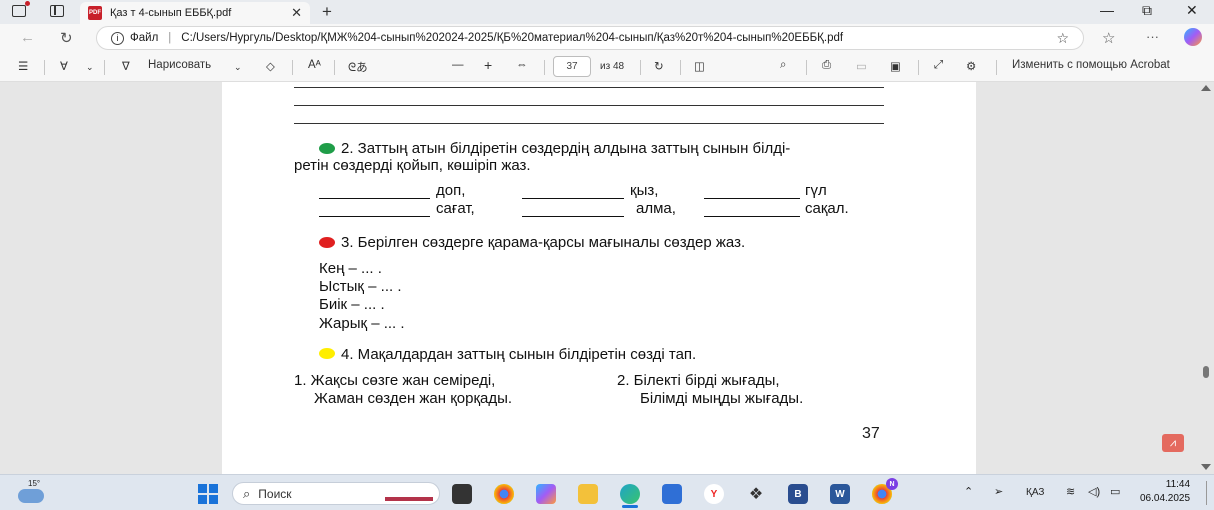 This screenshot has width=1214, height=510. Describe the element at coordinates (607, 12) in the screenshot. I see `tab-strip: PDF Қаз т 4-сынып ЕББҚ.pdf ✕ + — ⧉ ✕` at that location.